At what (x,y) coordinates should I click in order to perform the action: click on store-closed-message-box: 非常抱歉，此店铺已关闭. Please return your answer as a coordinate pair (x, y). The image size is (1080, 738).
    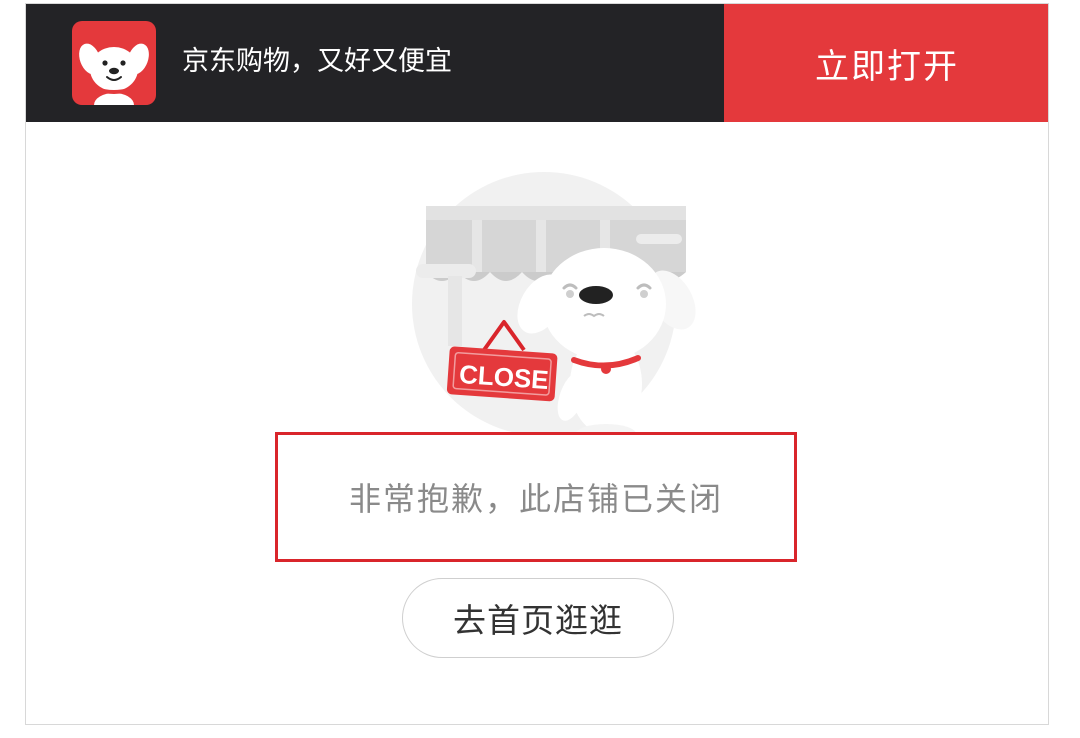
    Looking at the image, I should click on (536, 497).